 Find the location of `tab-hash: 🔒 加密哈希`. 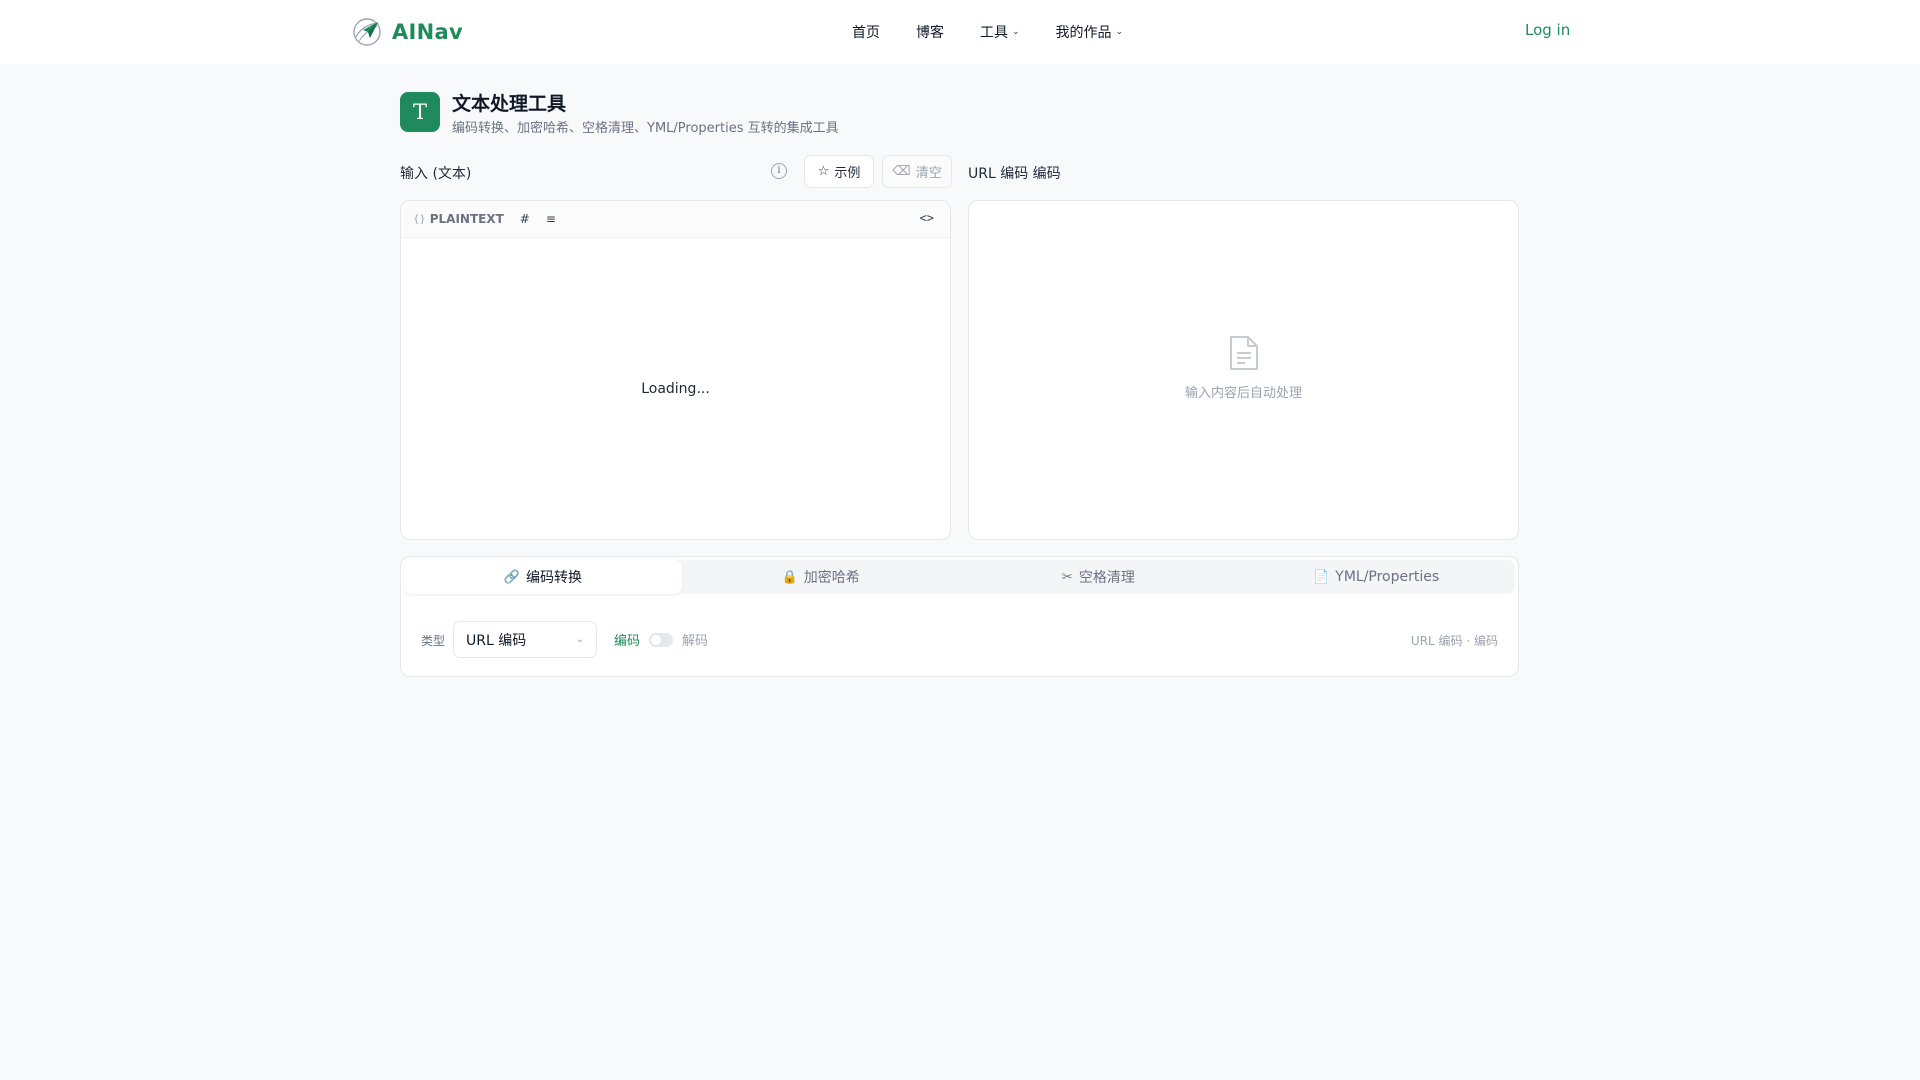

tab-hash: 🔒 加密哈希 is located at coordinates (821, 577).